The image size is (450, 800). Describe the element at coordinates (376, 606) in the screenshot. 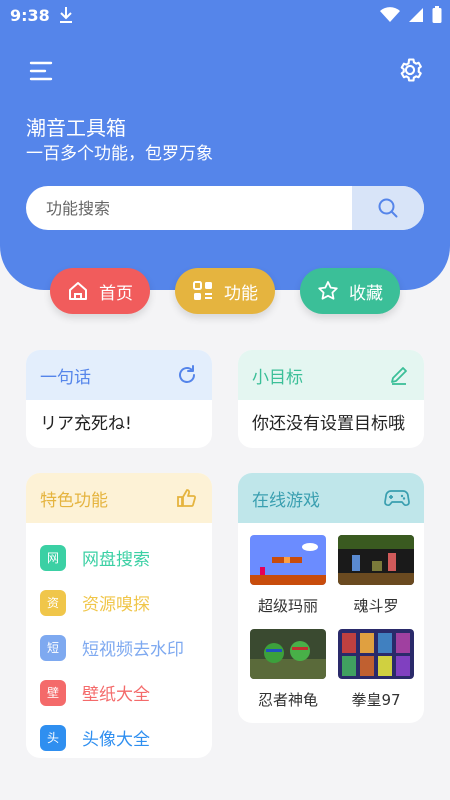

I see `game-name: 魂斗罗` at that location.